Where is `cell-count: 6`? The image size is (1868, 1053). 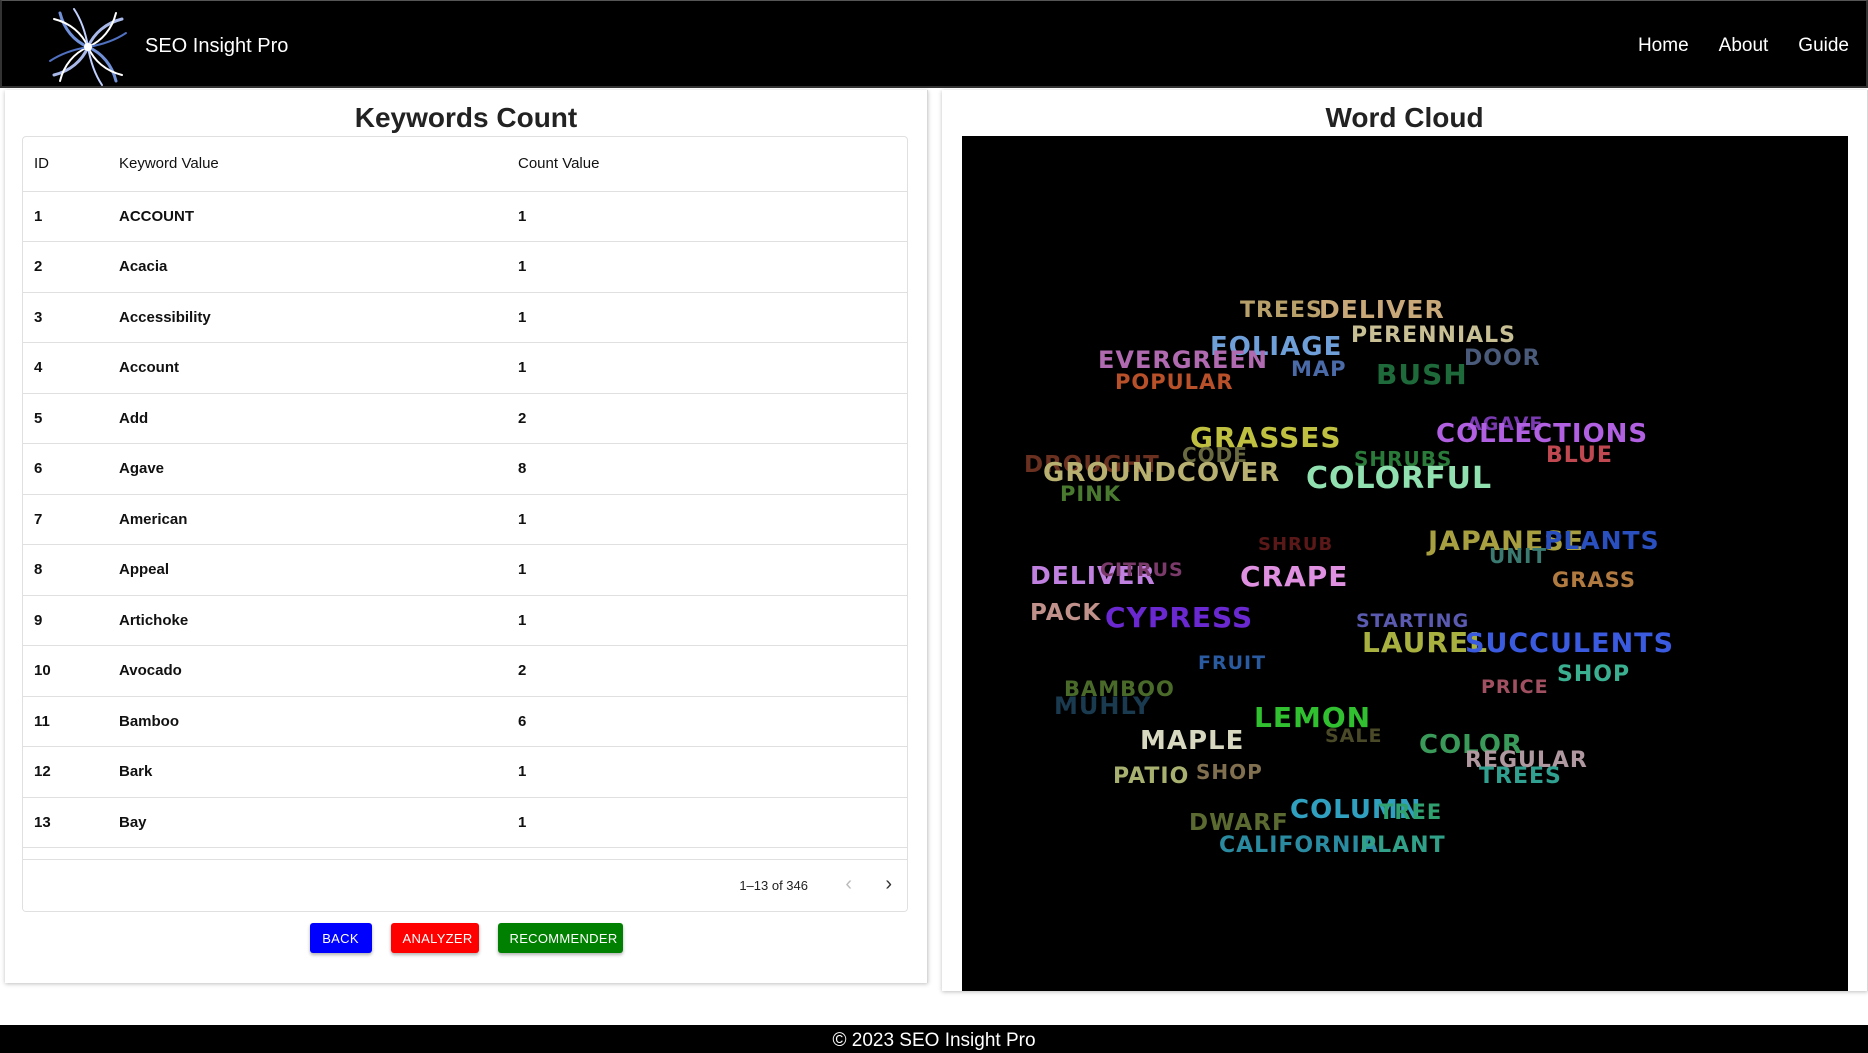 cell-count: 6 is located at coordinates (712, 721).